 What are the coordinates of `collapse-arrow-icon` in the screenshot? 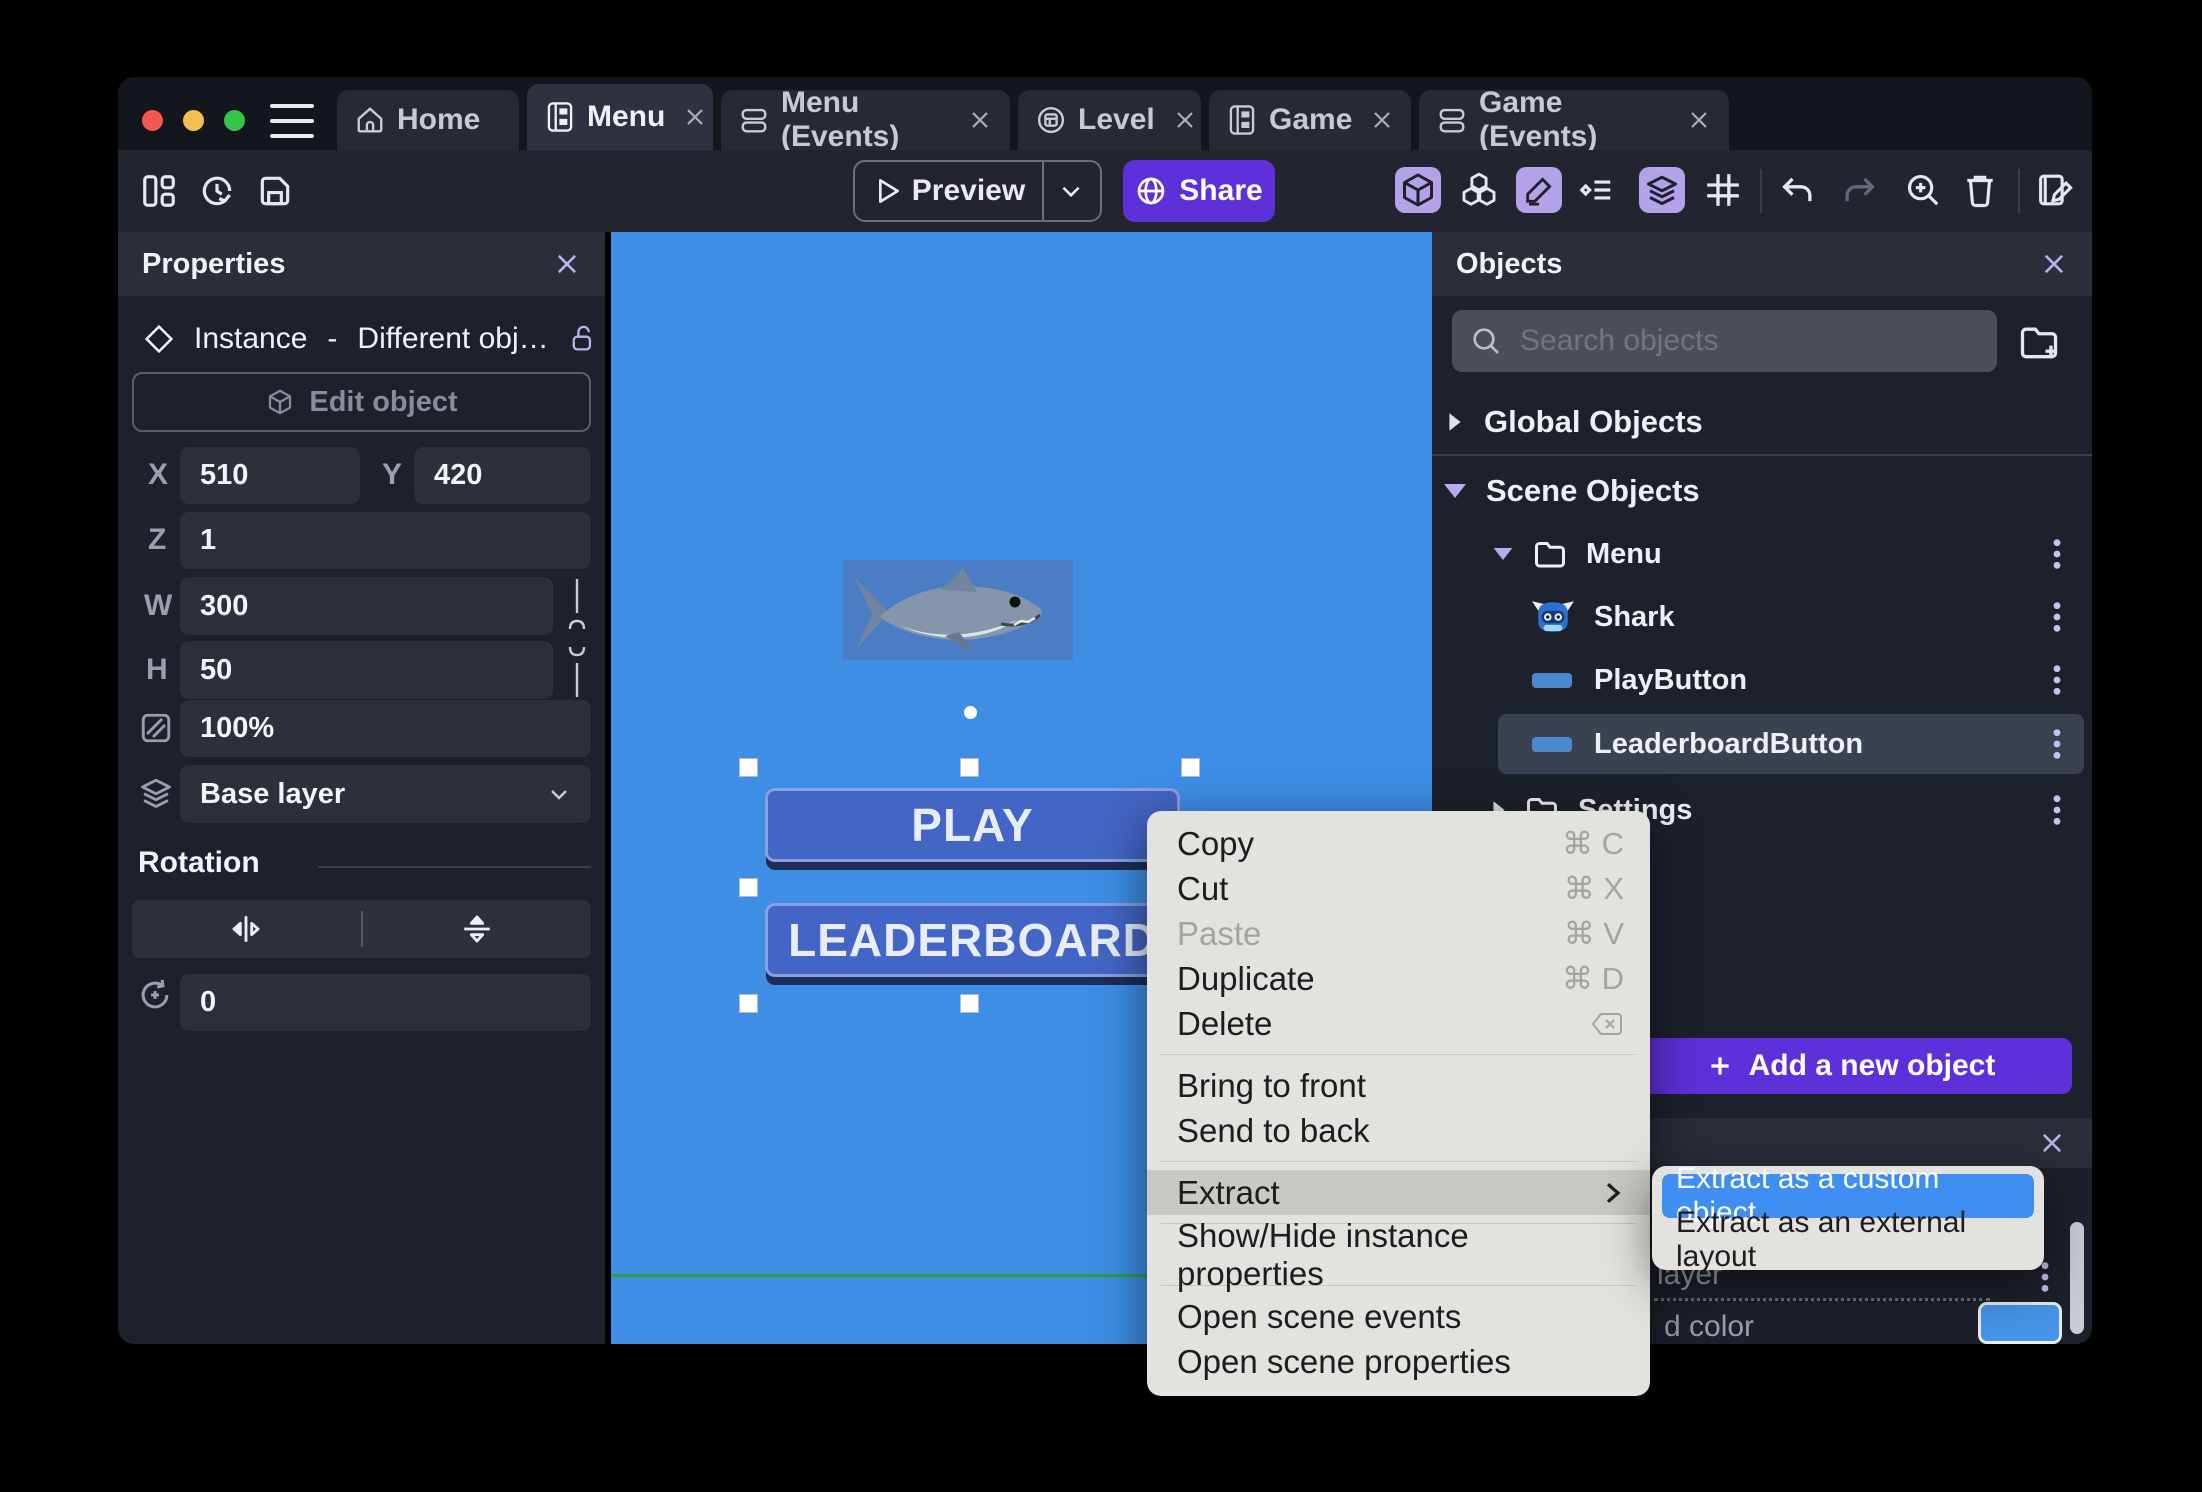 It's located at (1455, 422).